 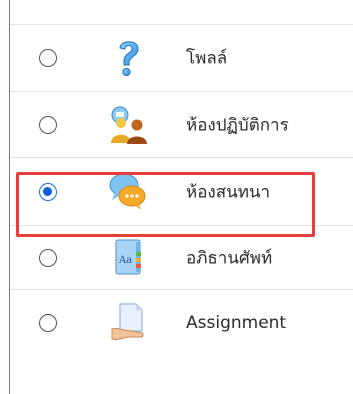 I want to click on svg-text: Aa, so click(x=125, y=260).